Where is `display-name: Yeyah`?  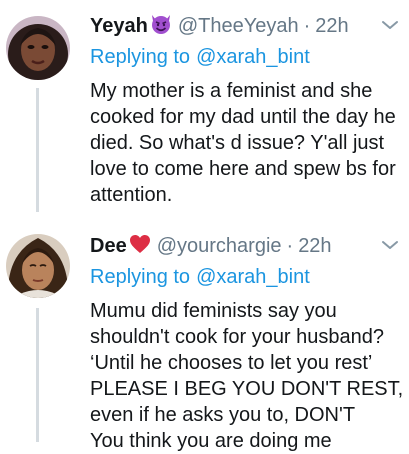
display-name: Yeyah is located at coordinates (119, 26).